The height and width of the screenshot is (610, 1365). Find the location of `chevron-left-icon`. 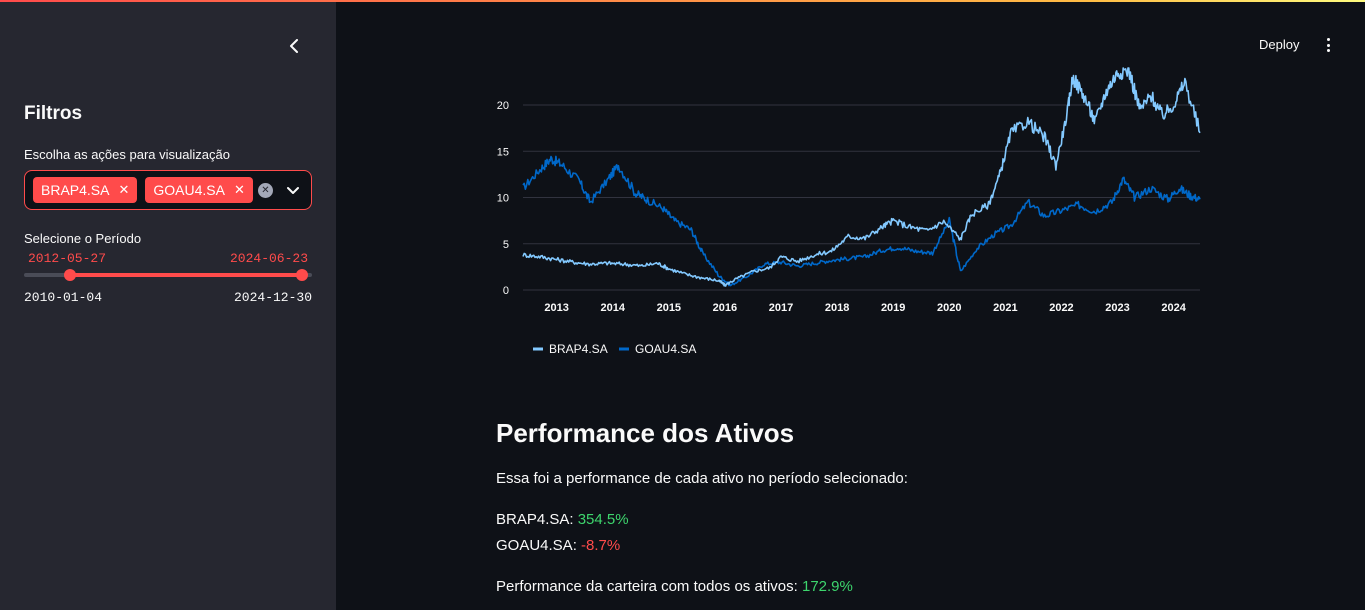

chevron-left-icon is located at coordinates (294, 46).